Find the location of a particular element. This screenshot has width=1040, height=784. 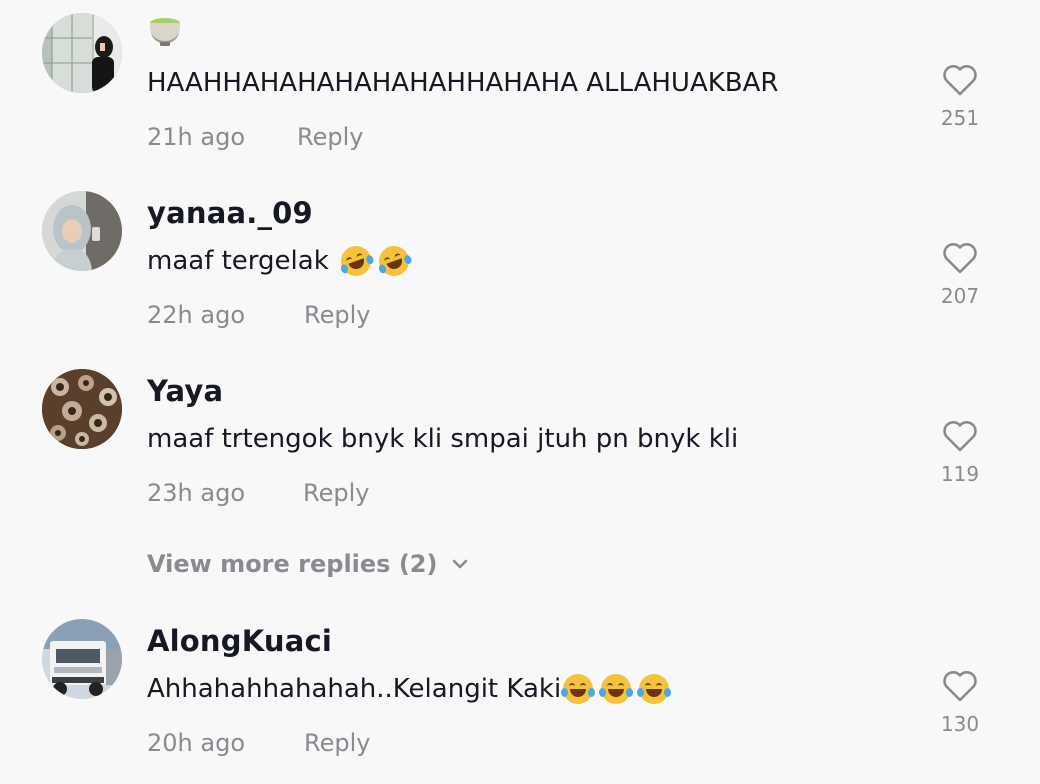

like-button: 130 is located at coordinates (960, 703).